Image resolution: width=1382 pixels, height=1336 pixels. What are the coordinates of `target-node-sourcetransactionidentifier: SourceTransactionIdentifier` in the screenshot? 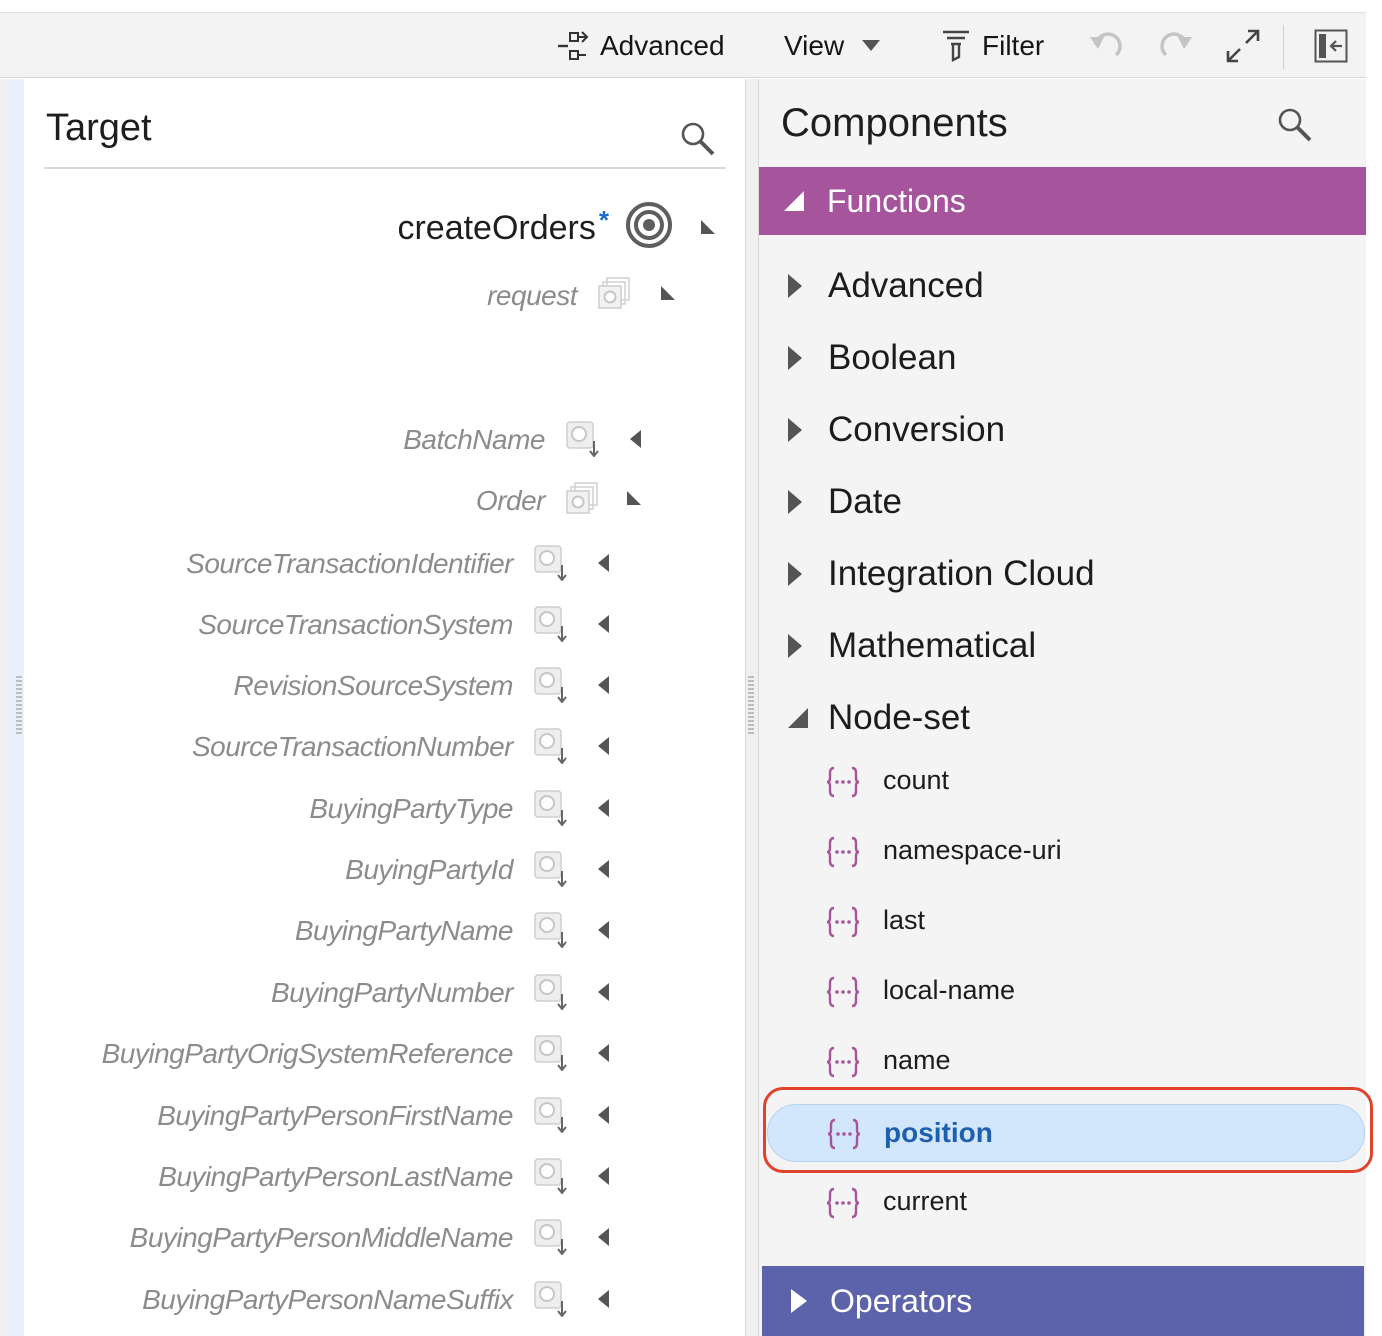 It's located at (349, 564).